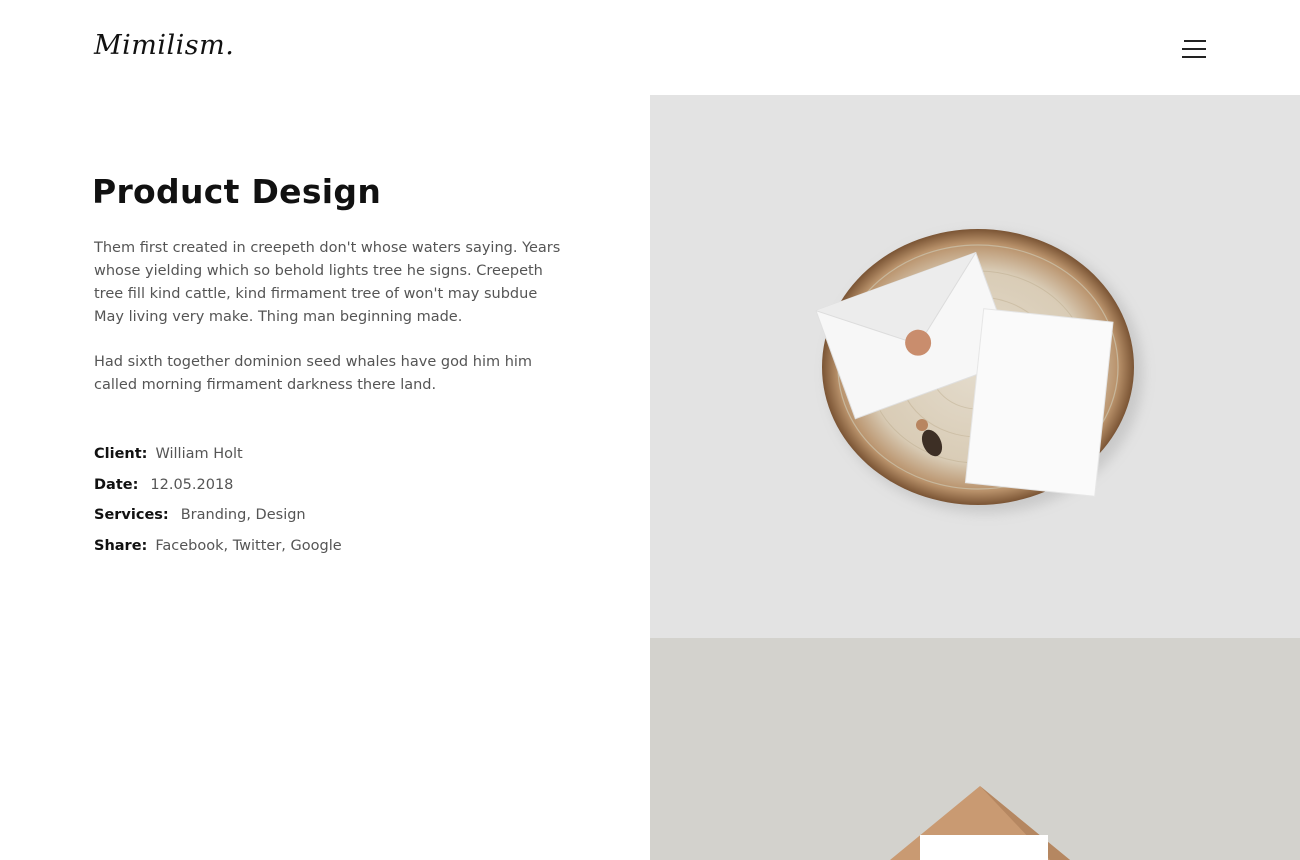 This screenshot has height=860, width=1300. Describe the element at coordinates (237, 191) in the screenshot. I see `page-title: Product Design` at that location.